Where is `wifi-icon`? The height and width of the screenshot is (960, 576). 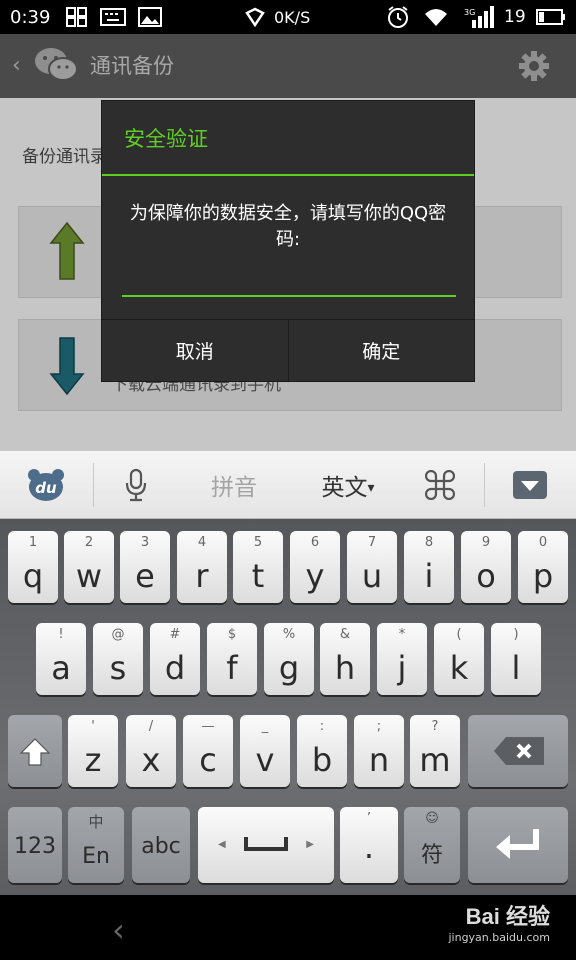
wifi-icon is located at coordinates (436, 17).